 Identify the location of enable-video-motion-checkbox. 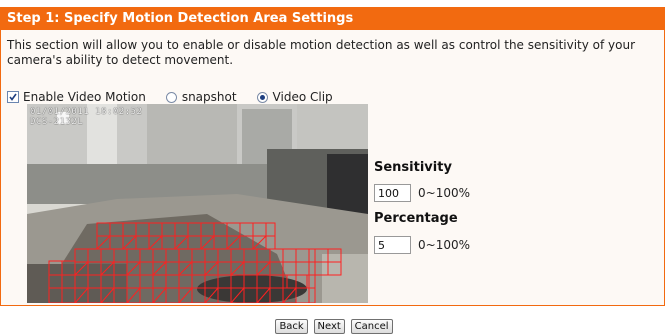
(13, 97).